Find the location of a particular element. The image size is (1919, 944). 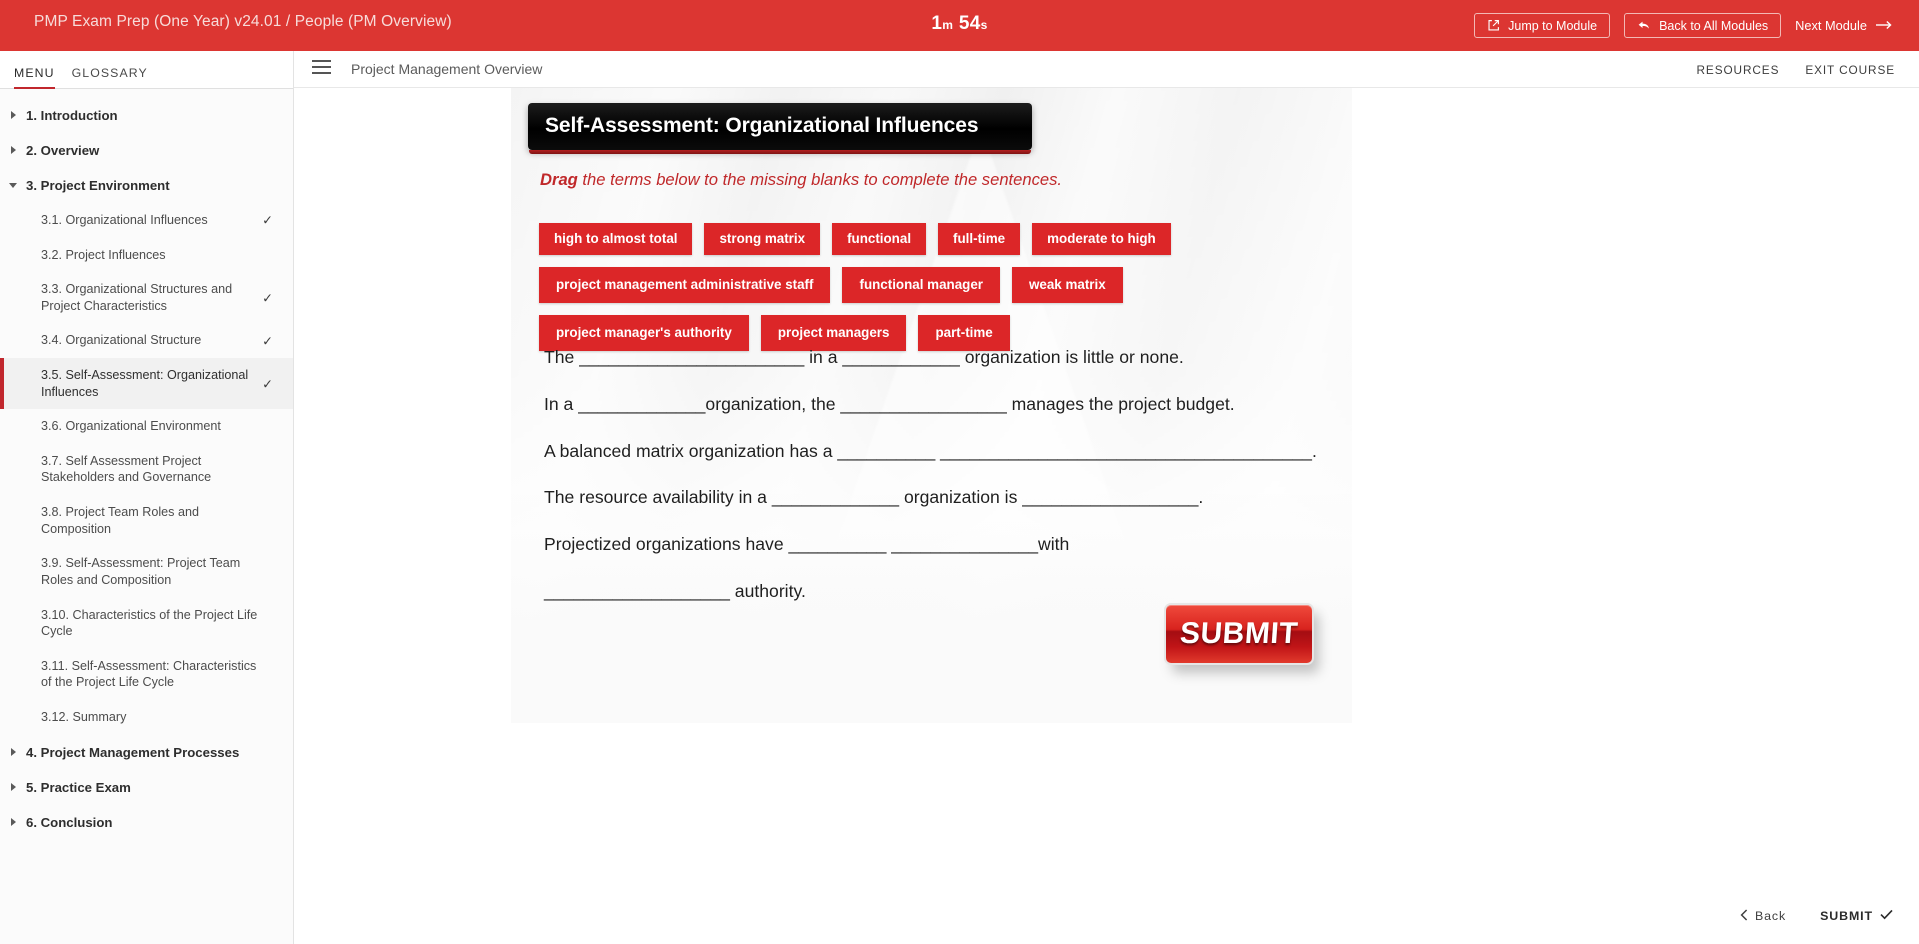

sidebar-item-18: 6. Conclusion is located at coordinates (146, 822).